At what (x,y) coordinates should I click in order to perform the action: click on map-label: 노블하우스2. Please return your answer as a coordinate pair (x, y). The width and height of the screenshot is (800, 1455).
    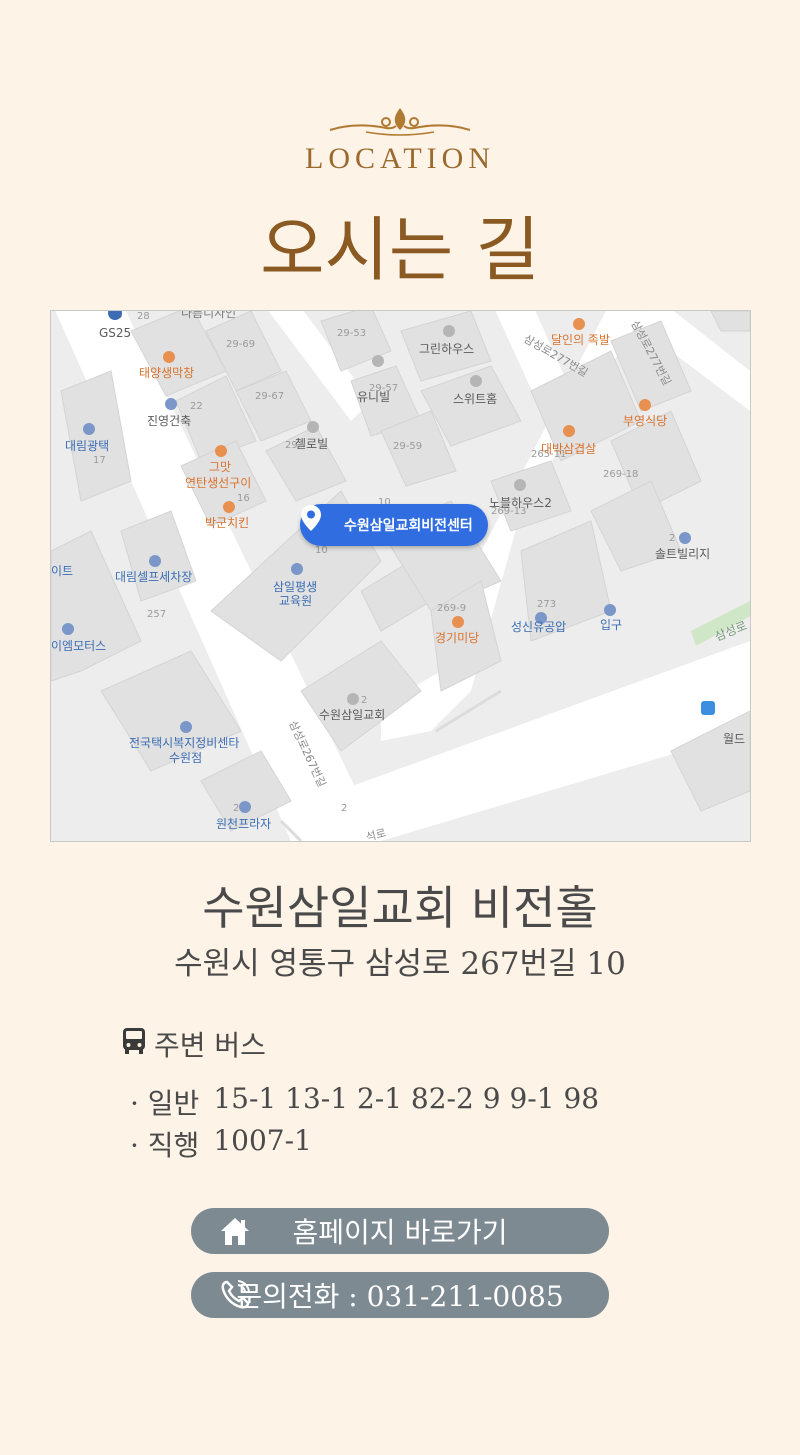
    Looking at the image, I should click on (520, 503).